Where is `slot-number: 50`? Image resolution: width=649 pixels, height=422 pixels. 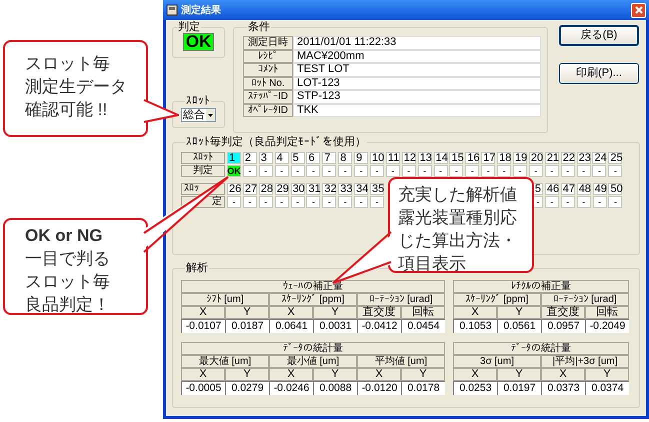 slot-number: 50 is located at coordinates (615, 189).